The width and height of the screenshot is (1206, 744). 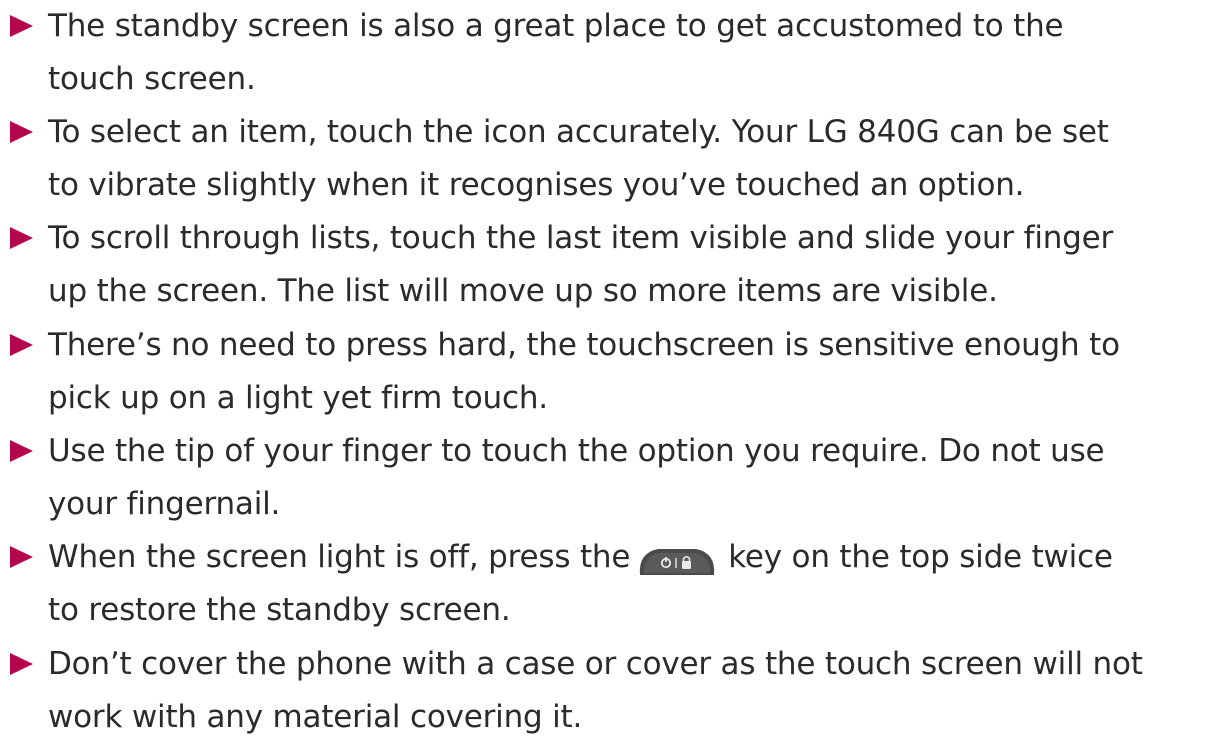 What do you see at coordinates (279, 610) in the screenshot?
I see `text-line: to restore the standby screen.` at bounding box center [279, 610].